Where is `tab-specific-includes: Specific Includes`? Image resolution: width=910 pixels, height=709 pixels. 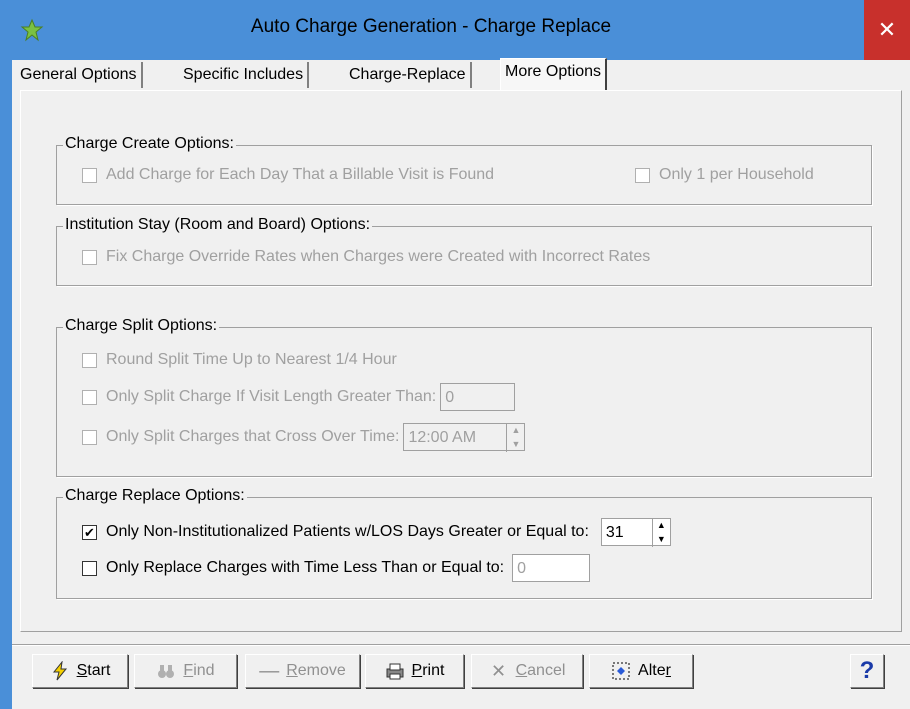
tab-specific-includes: Specific Includes is located at coordinates (244, 75).